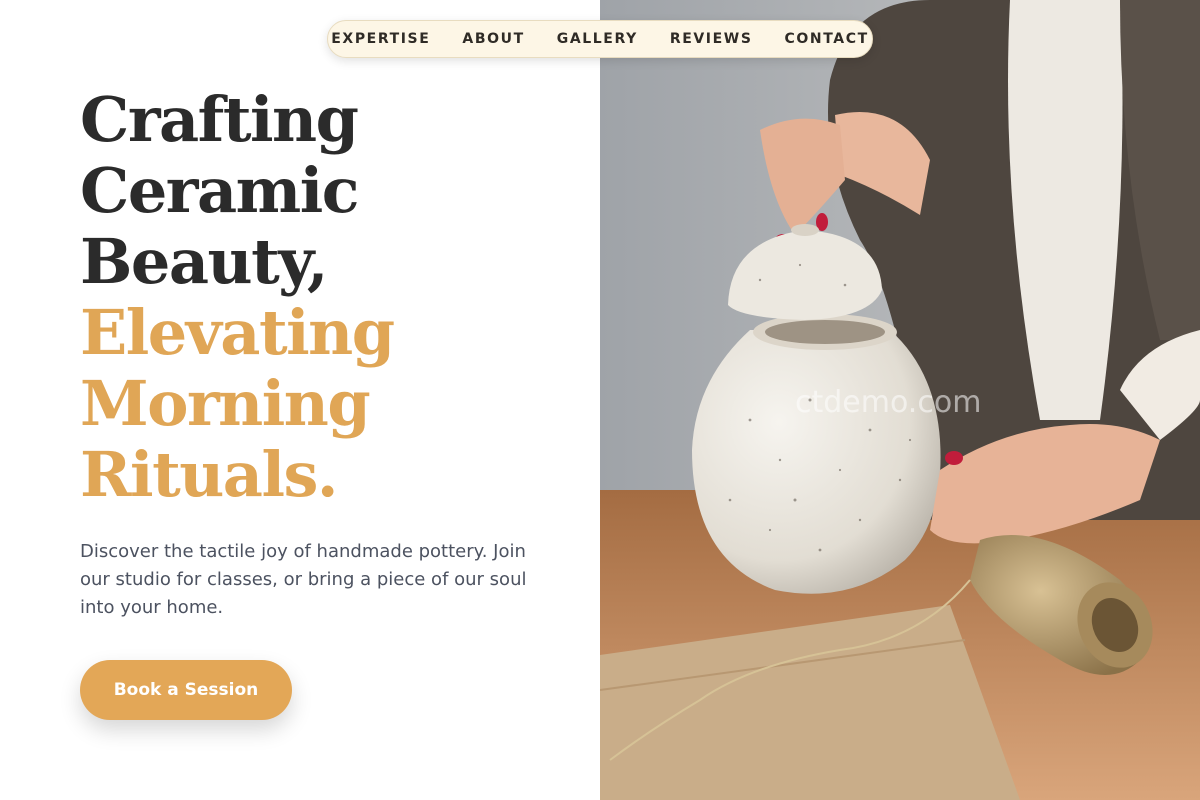  What do you see at coordinates (827, 39) in the screenshot?
I see `nav-item-contact: CONTACT` at bounding box center [827, 39].